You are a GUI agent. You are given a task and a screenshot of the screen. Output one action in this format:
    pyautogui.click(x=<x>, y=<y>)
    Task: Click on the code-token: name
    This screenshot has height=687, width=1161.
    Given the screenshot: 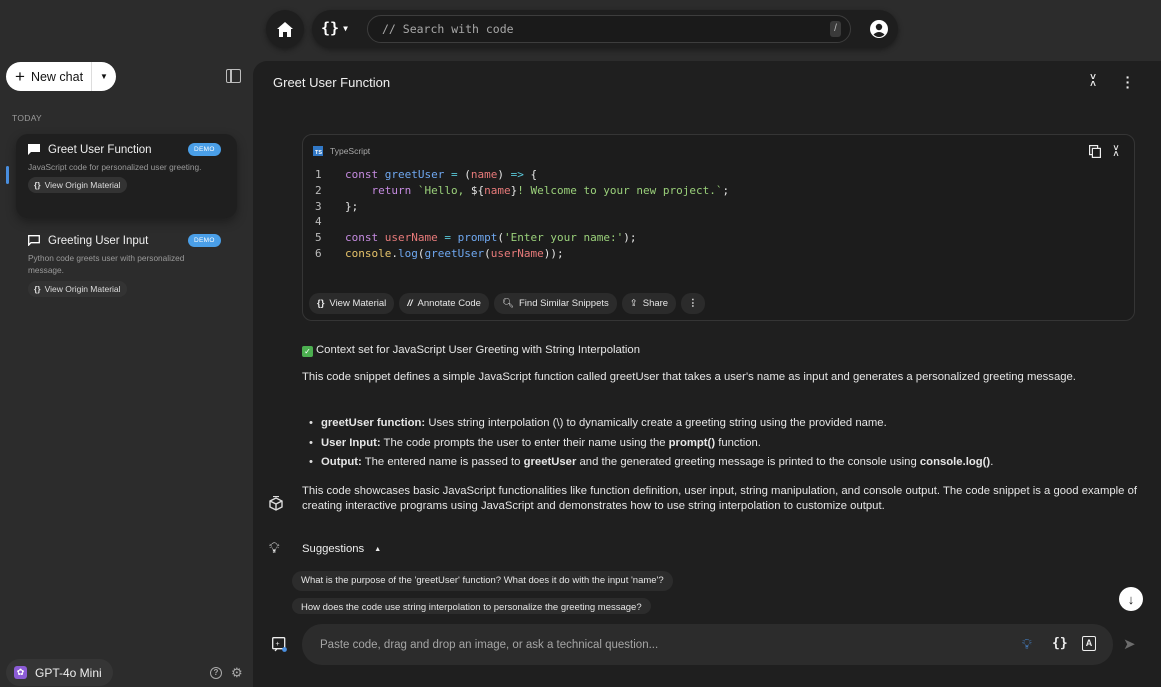 What is the action you would take?
    pyautogui.click(x=497, y=190)
    